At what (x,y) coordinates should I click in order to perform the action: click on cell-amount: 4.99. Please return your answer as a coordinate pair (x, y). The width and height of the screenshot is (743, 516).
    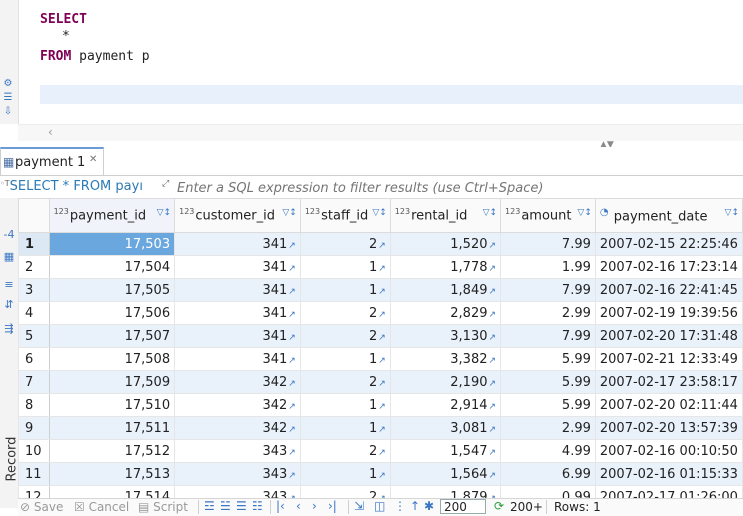
    Looking at the image, I should click on (548, 451).